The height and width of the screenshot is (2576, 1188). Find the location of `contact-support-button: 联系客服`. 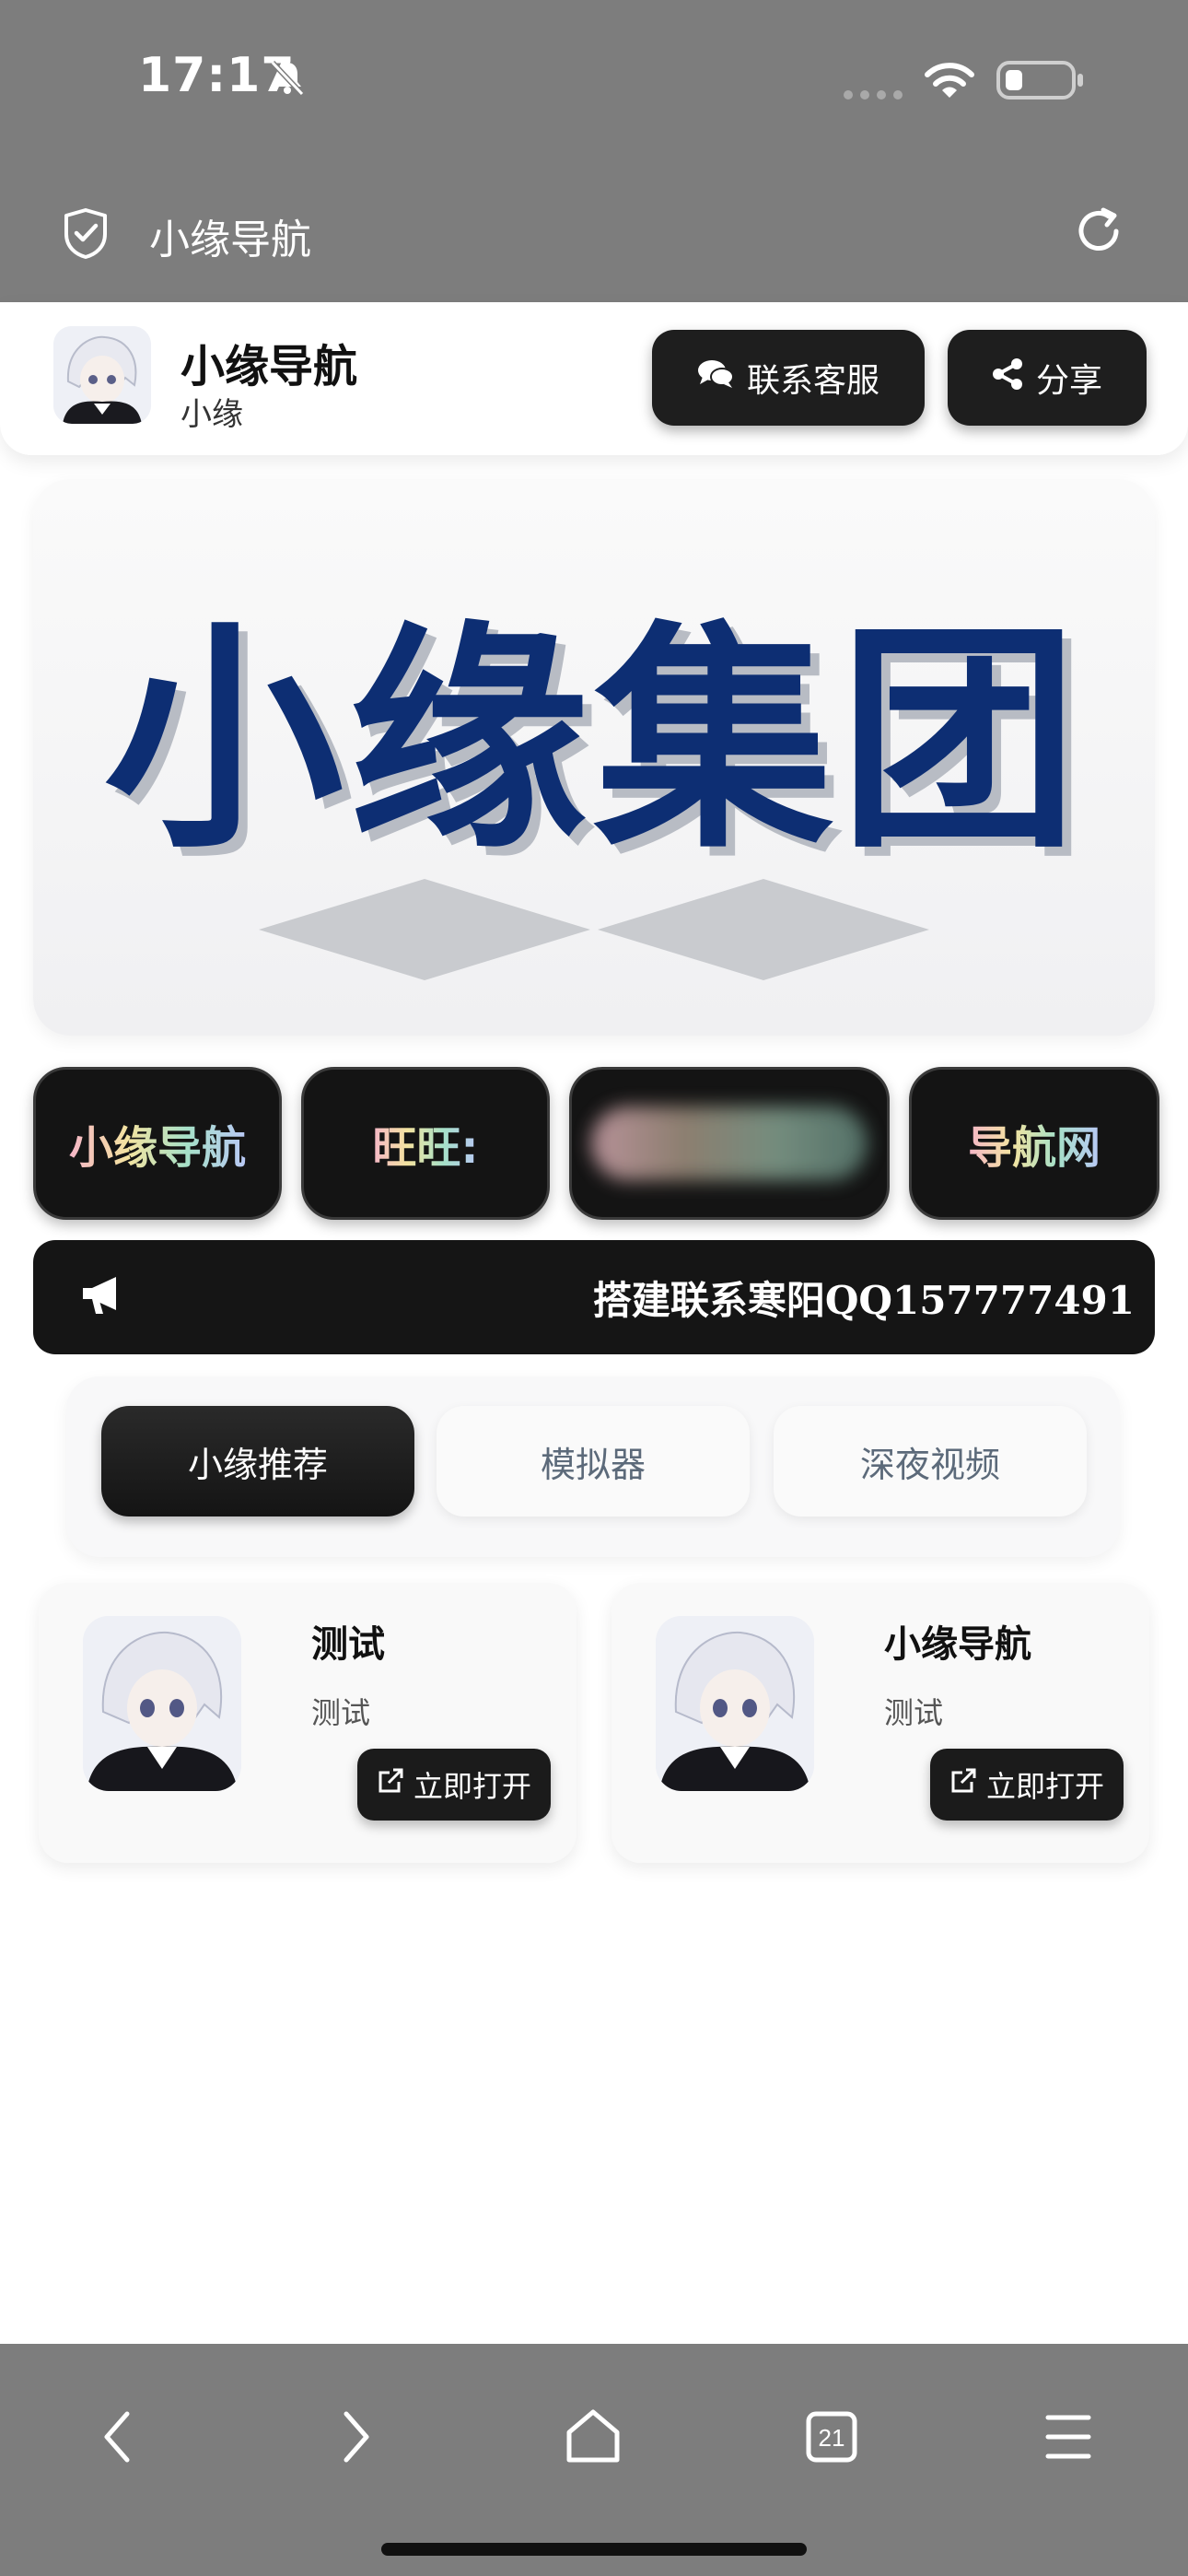

contact-support-button: 联系客服 is located at coordinates (788, 378).